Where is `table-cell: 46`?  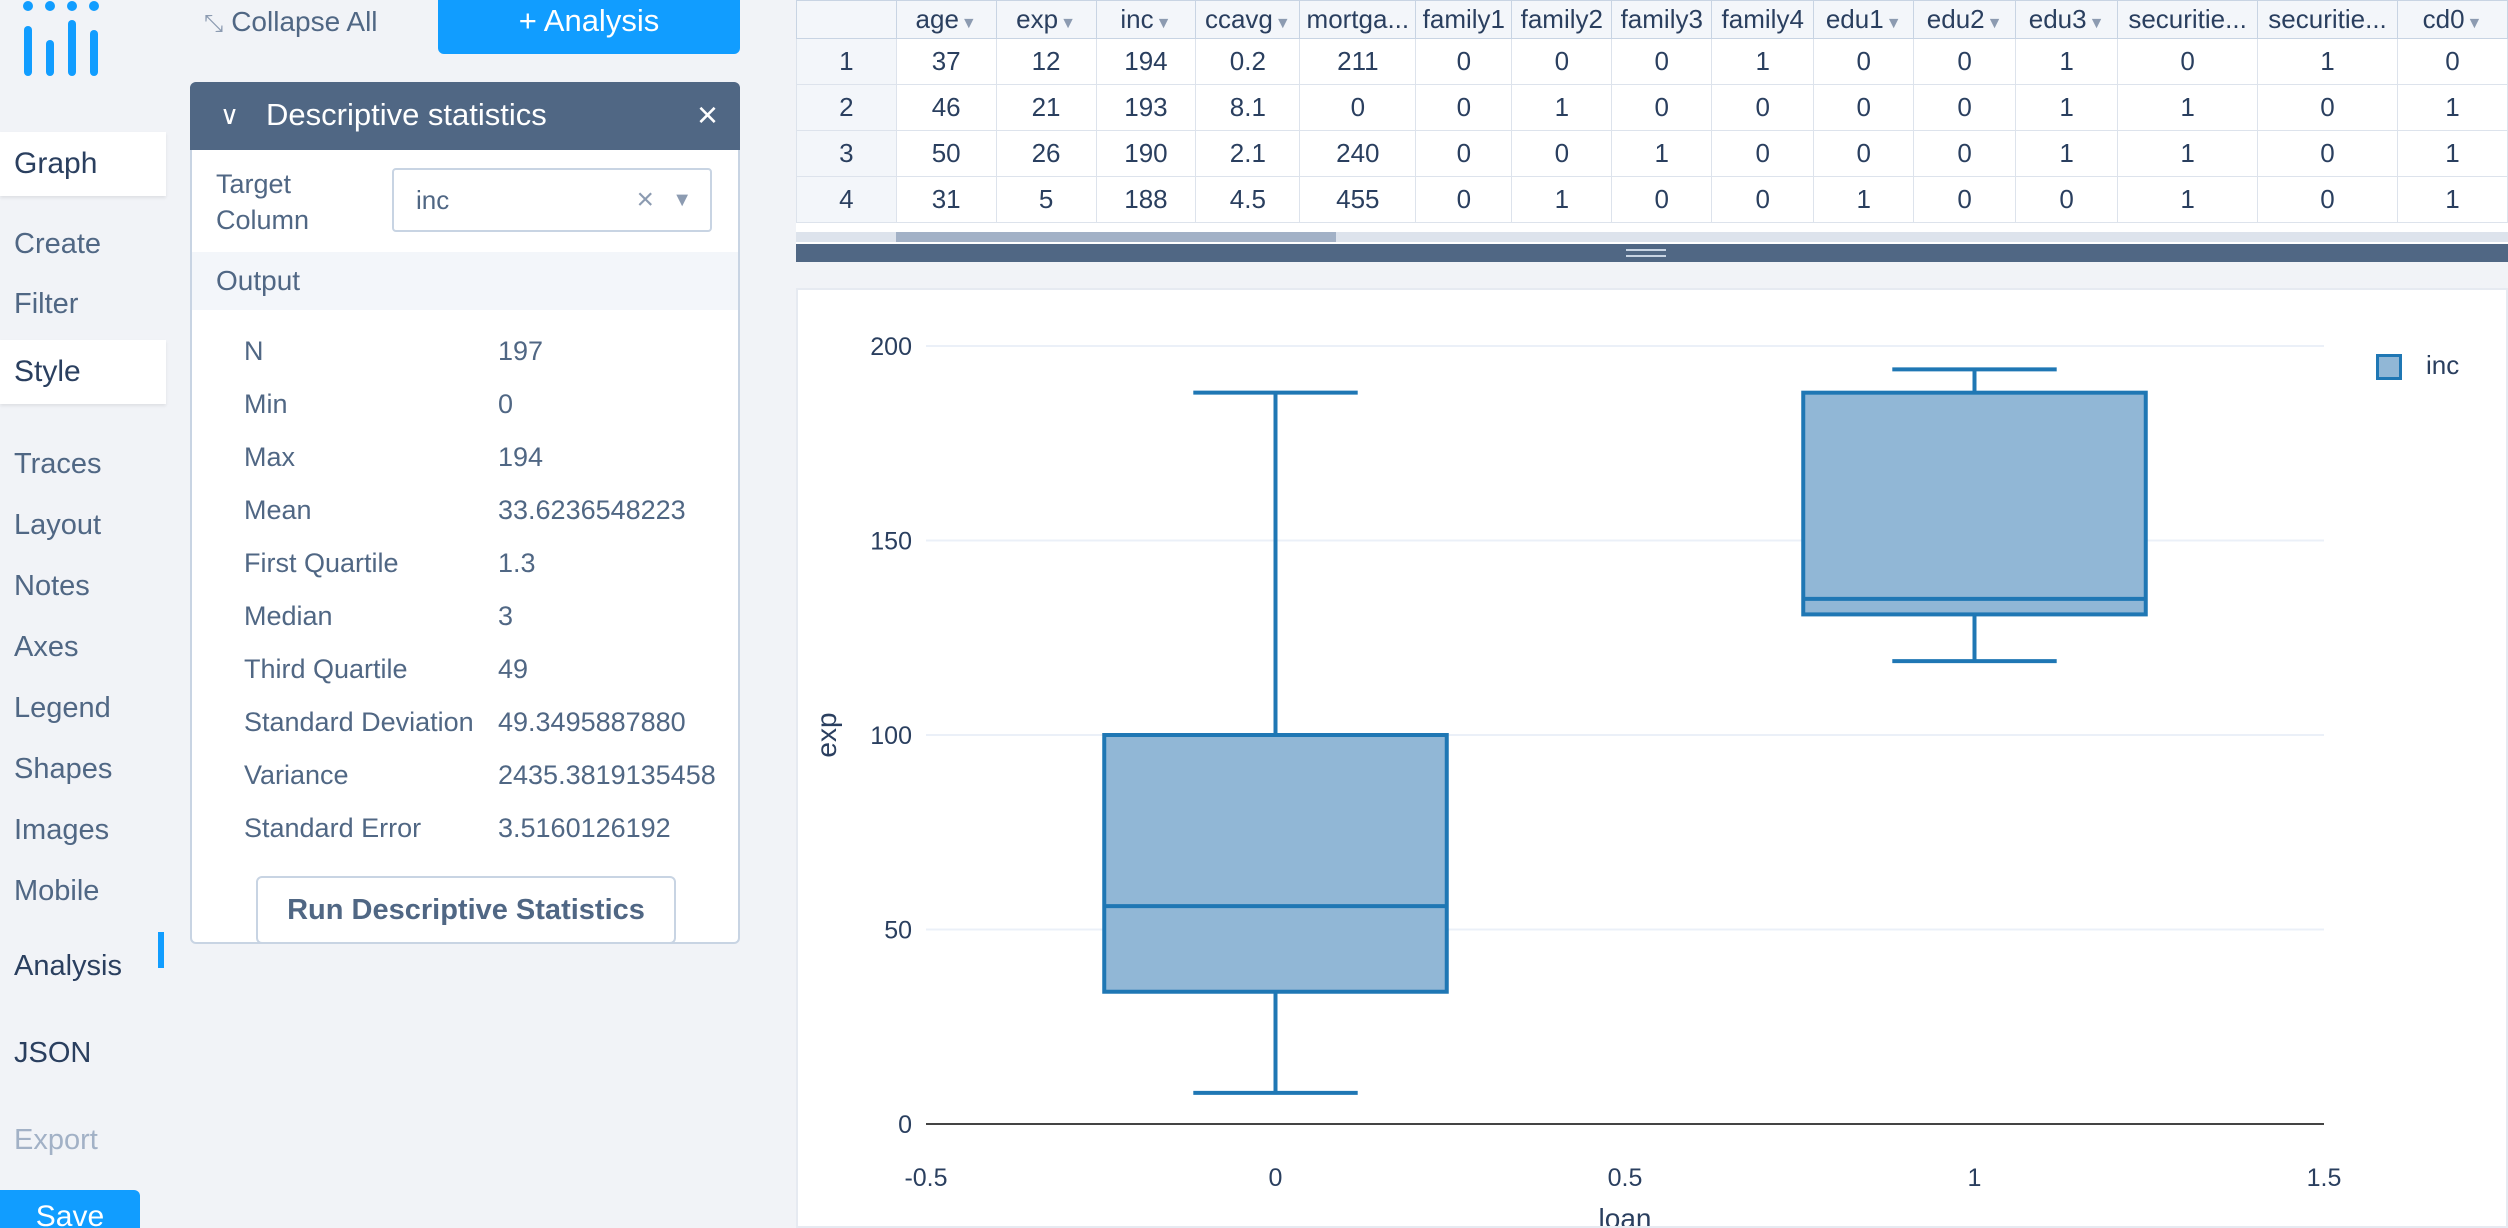
table-cell: 46 is located at coordinates (946, 107).